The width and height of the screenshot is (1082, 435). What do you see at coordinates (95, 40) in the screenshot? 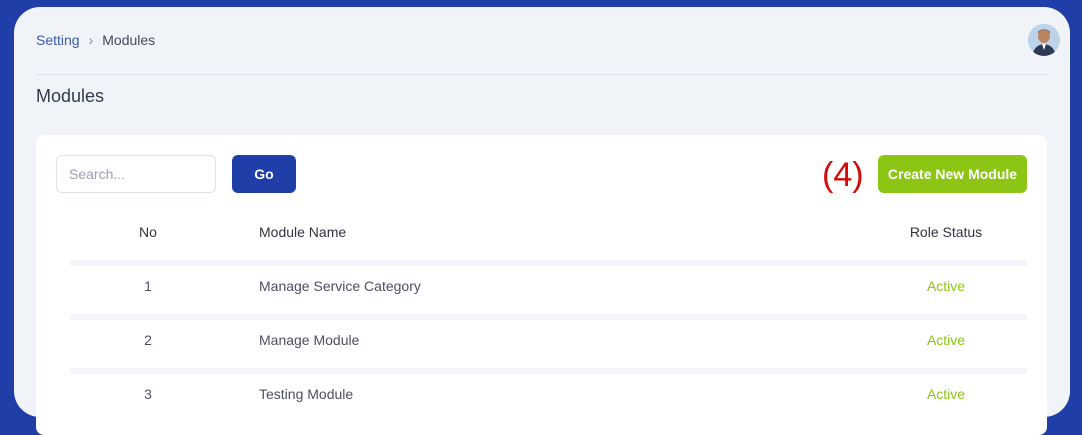
I see `breadcrumb: Setting › Modules` at bounding box center [95, 40].